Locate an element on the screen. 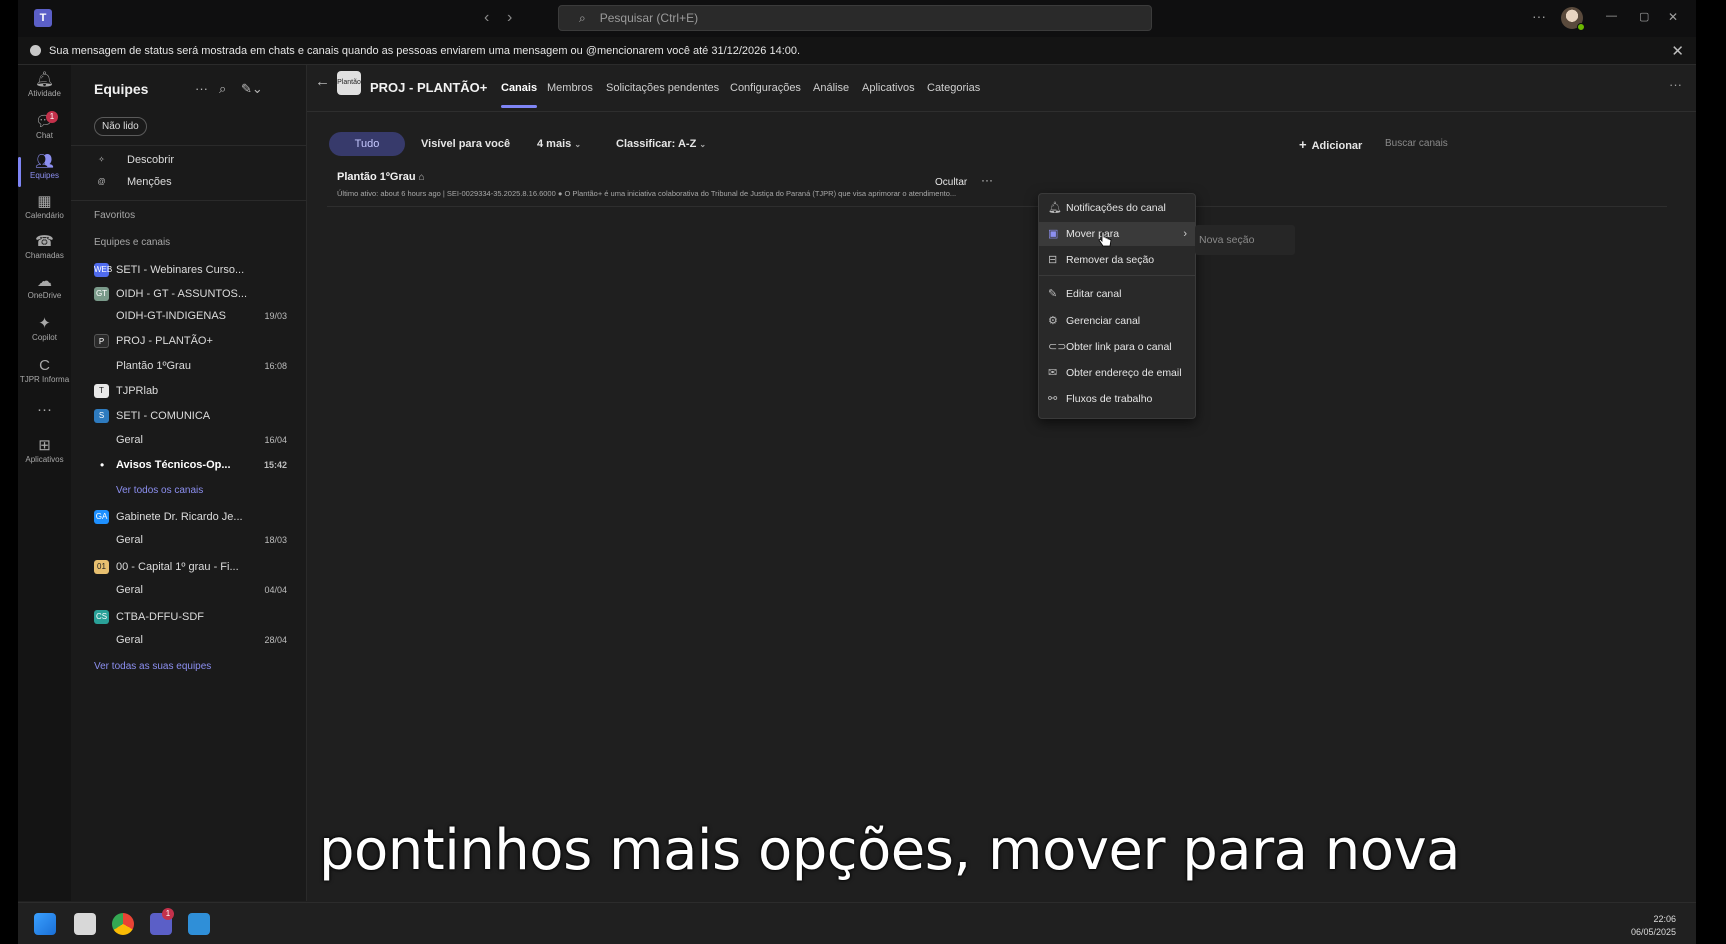 The width and height of the screenshot is (1726, 944). menu-label: Obter endereço de email is located at coordinates (1124, 373).